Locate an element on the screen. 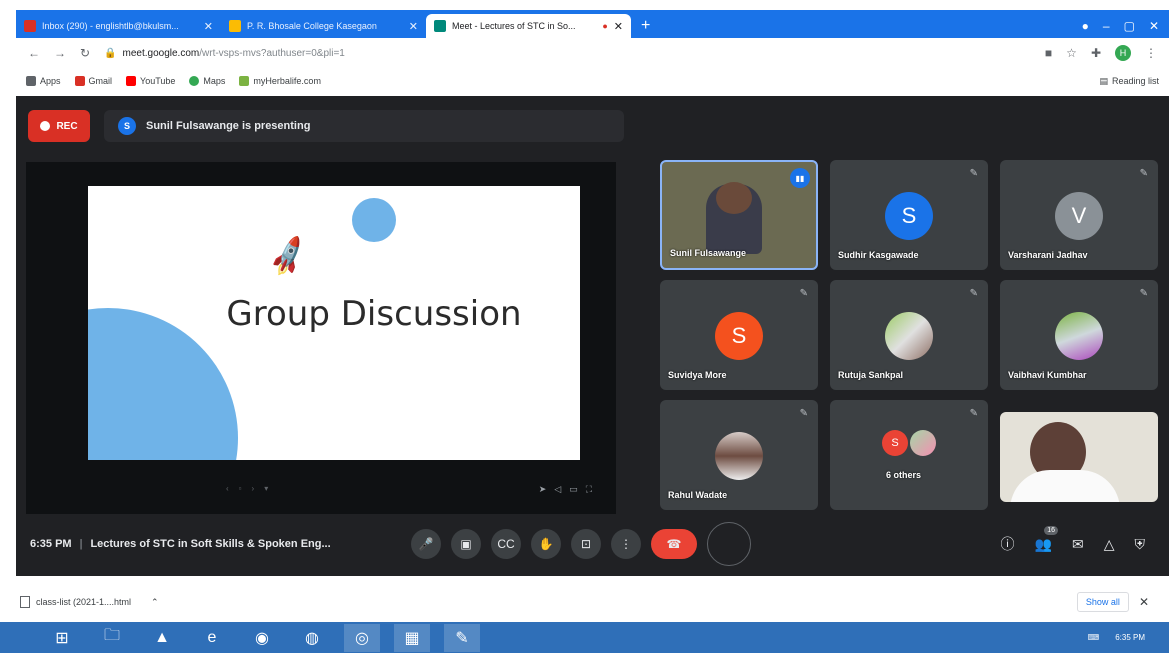  bookmark-herbalife: myHerbalife.com is located at coordinates (280, 81).